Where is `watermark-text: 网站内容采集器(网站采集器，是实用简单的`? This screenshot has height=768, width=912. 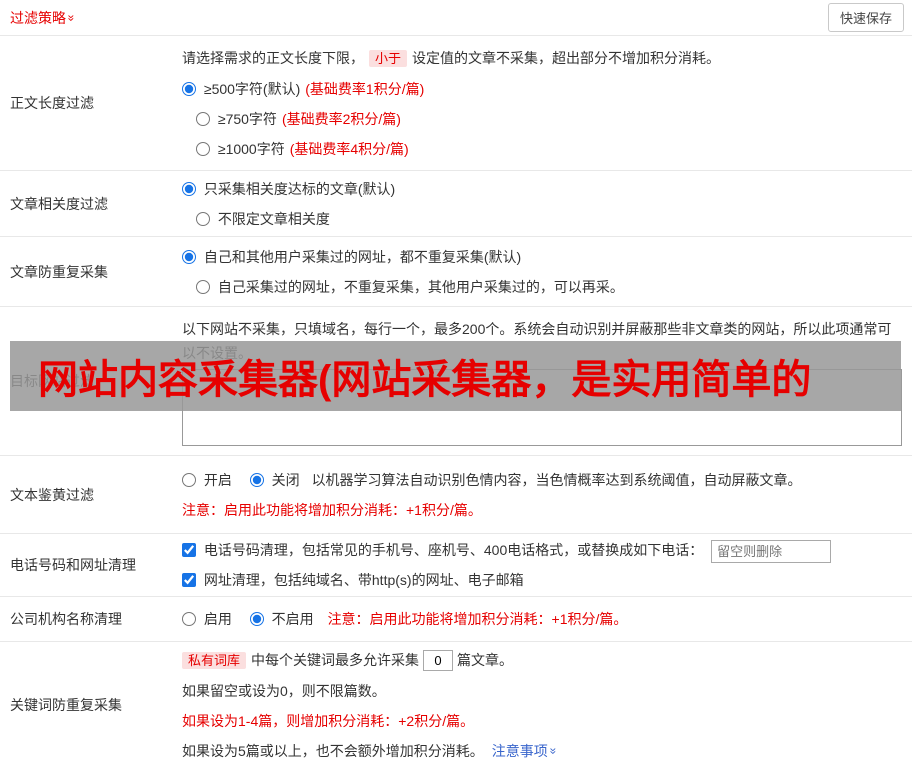
watermark-text: 网站内容采集器(网站采集器，是实用简单的 is located at coordinates (425, 380).